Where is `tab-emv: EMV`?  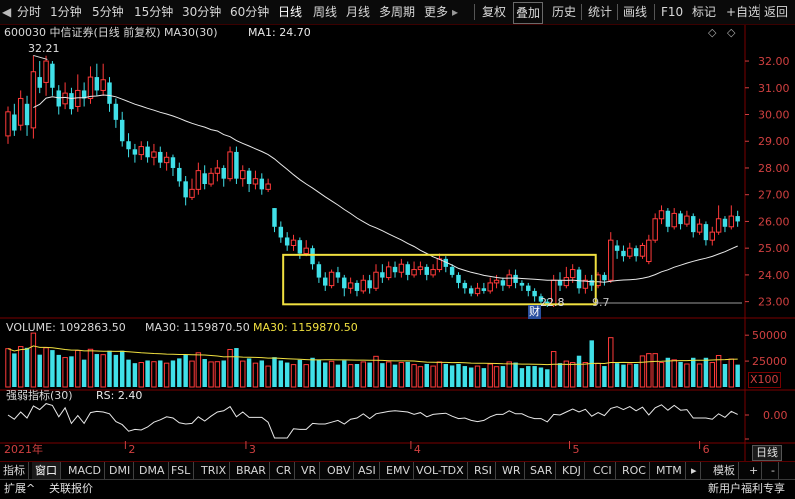
tab-emv: EMV is located at coordinates (398, 470).